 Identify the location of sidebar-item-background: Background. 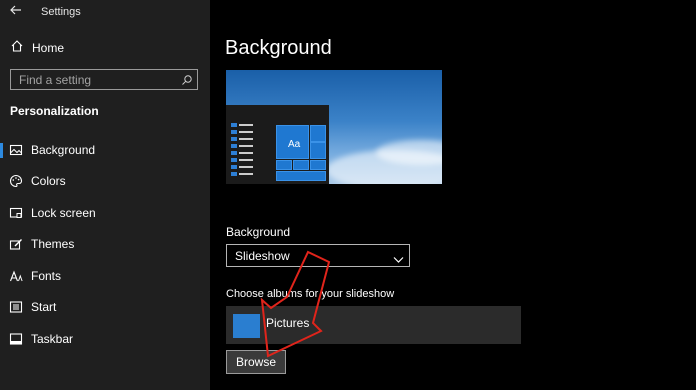
(105, 150).